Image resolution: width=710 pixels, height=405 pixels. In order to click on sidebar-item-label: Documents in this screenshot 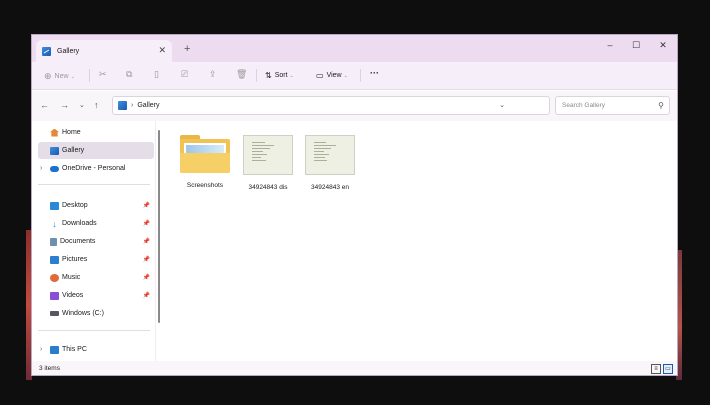, I will do `click(78, 241)`.